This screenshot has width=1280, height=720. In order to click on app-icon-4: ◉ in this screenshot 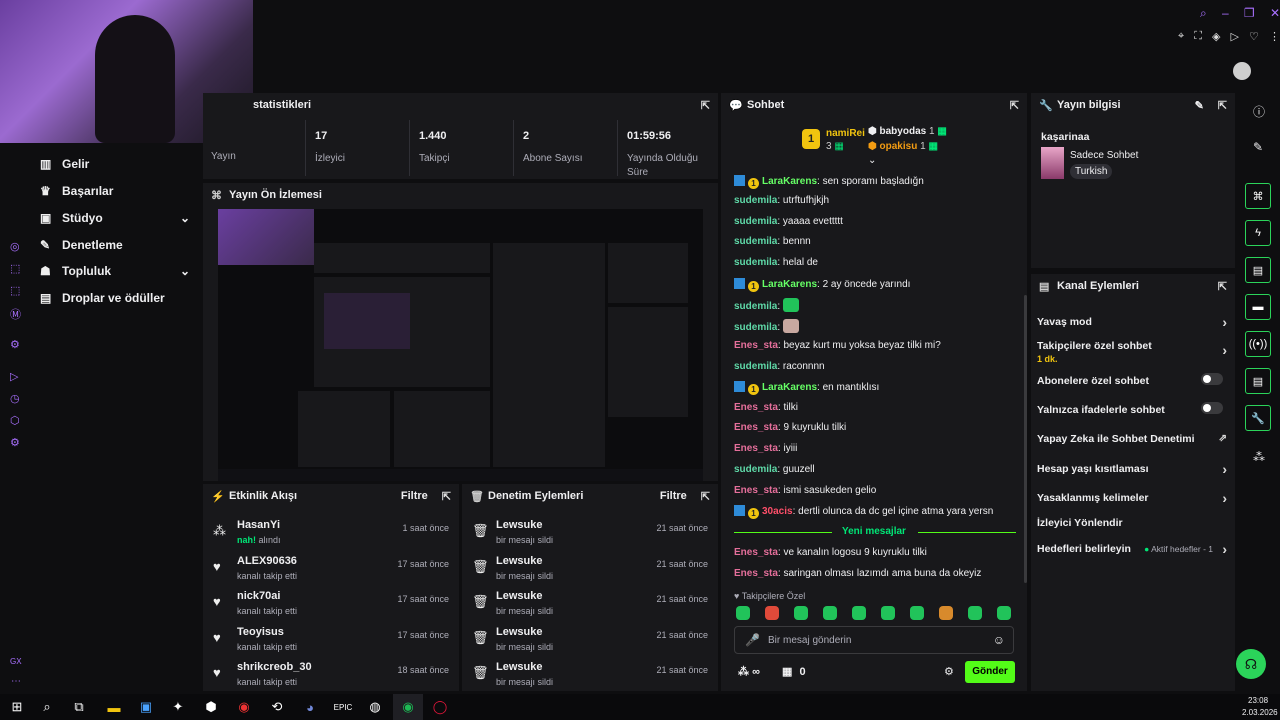, I will do `click(244, 707)`.